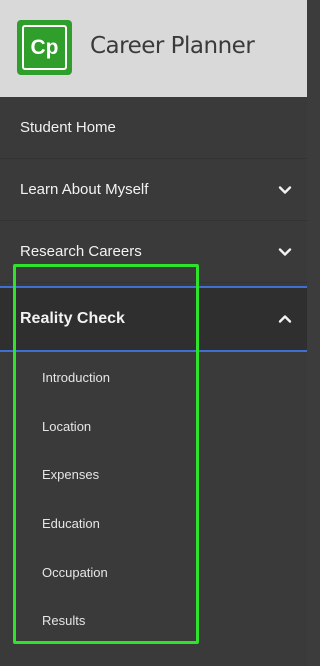 The width and height of the screenshot is (320, 666). What do you see at coordinates (76, 377) in the screenshot?
I see `subitem-label: Introduction` at bounding box center [76, 377].